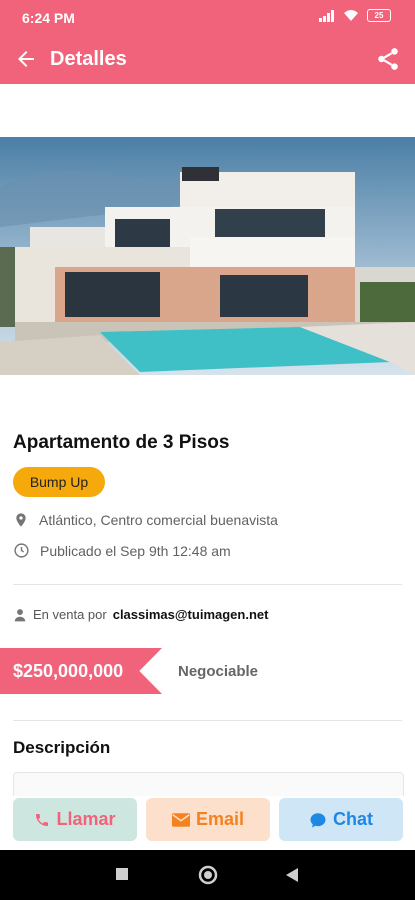 The width and height of the screenshot is (415, 900). I want to click on clock-icon, so click(21, 550).